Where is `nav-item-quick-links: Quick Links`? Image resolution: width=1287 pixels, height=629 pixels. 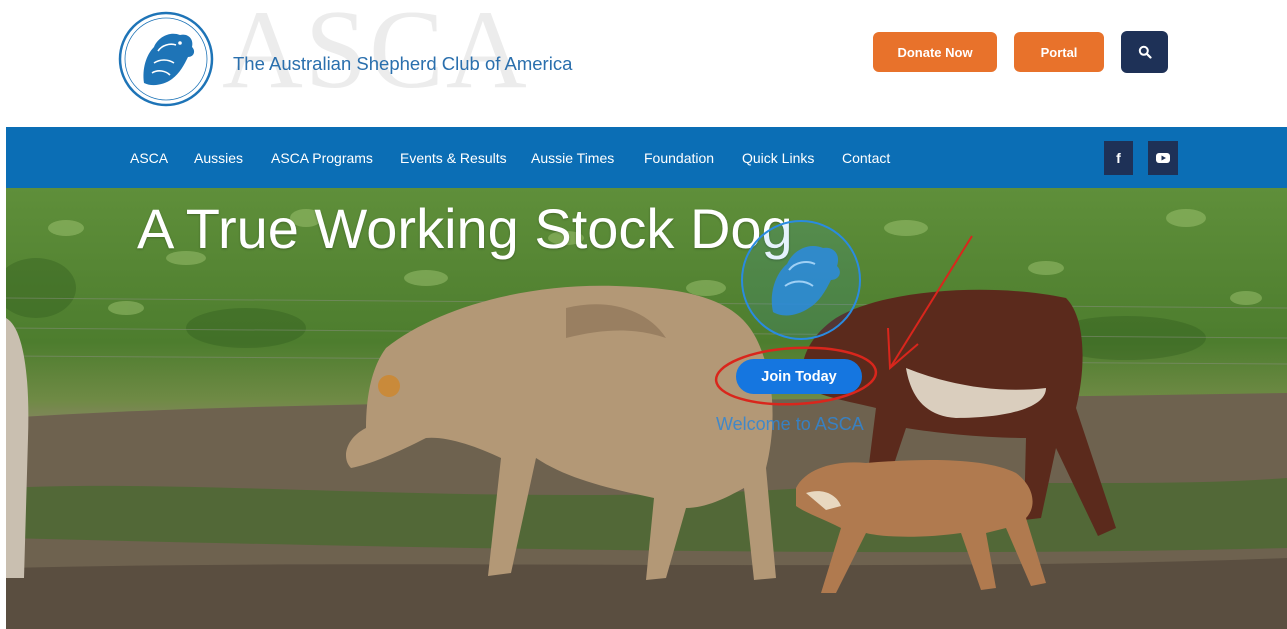
nav-item-quick-links: Quick Links is located at coordinates (778, 158).